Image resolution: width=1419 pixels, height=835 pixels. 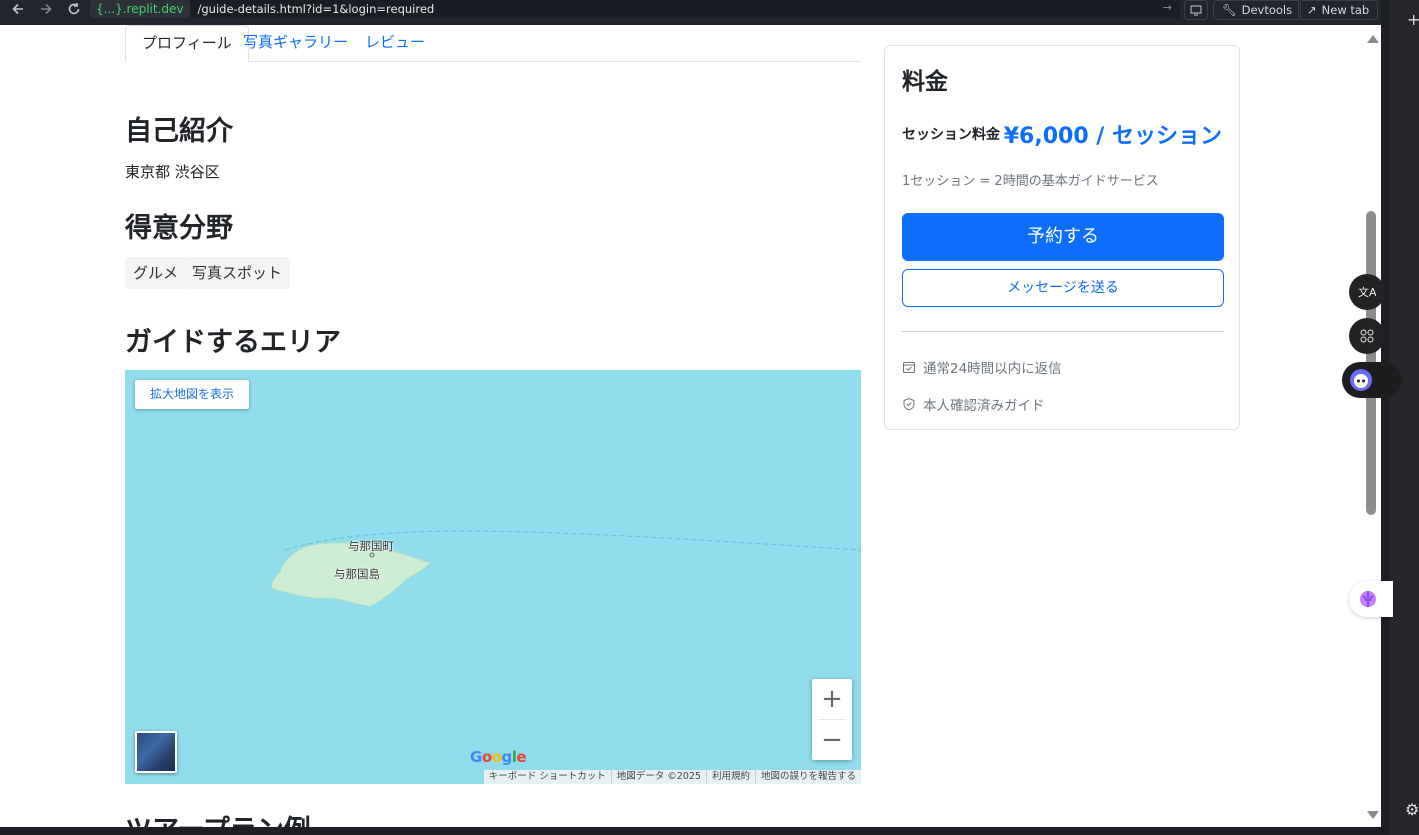 I want to click on report-error-link: 地図の誤りを報告する, so click(x=807, y=777).